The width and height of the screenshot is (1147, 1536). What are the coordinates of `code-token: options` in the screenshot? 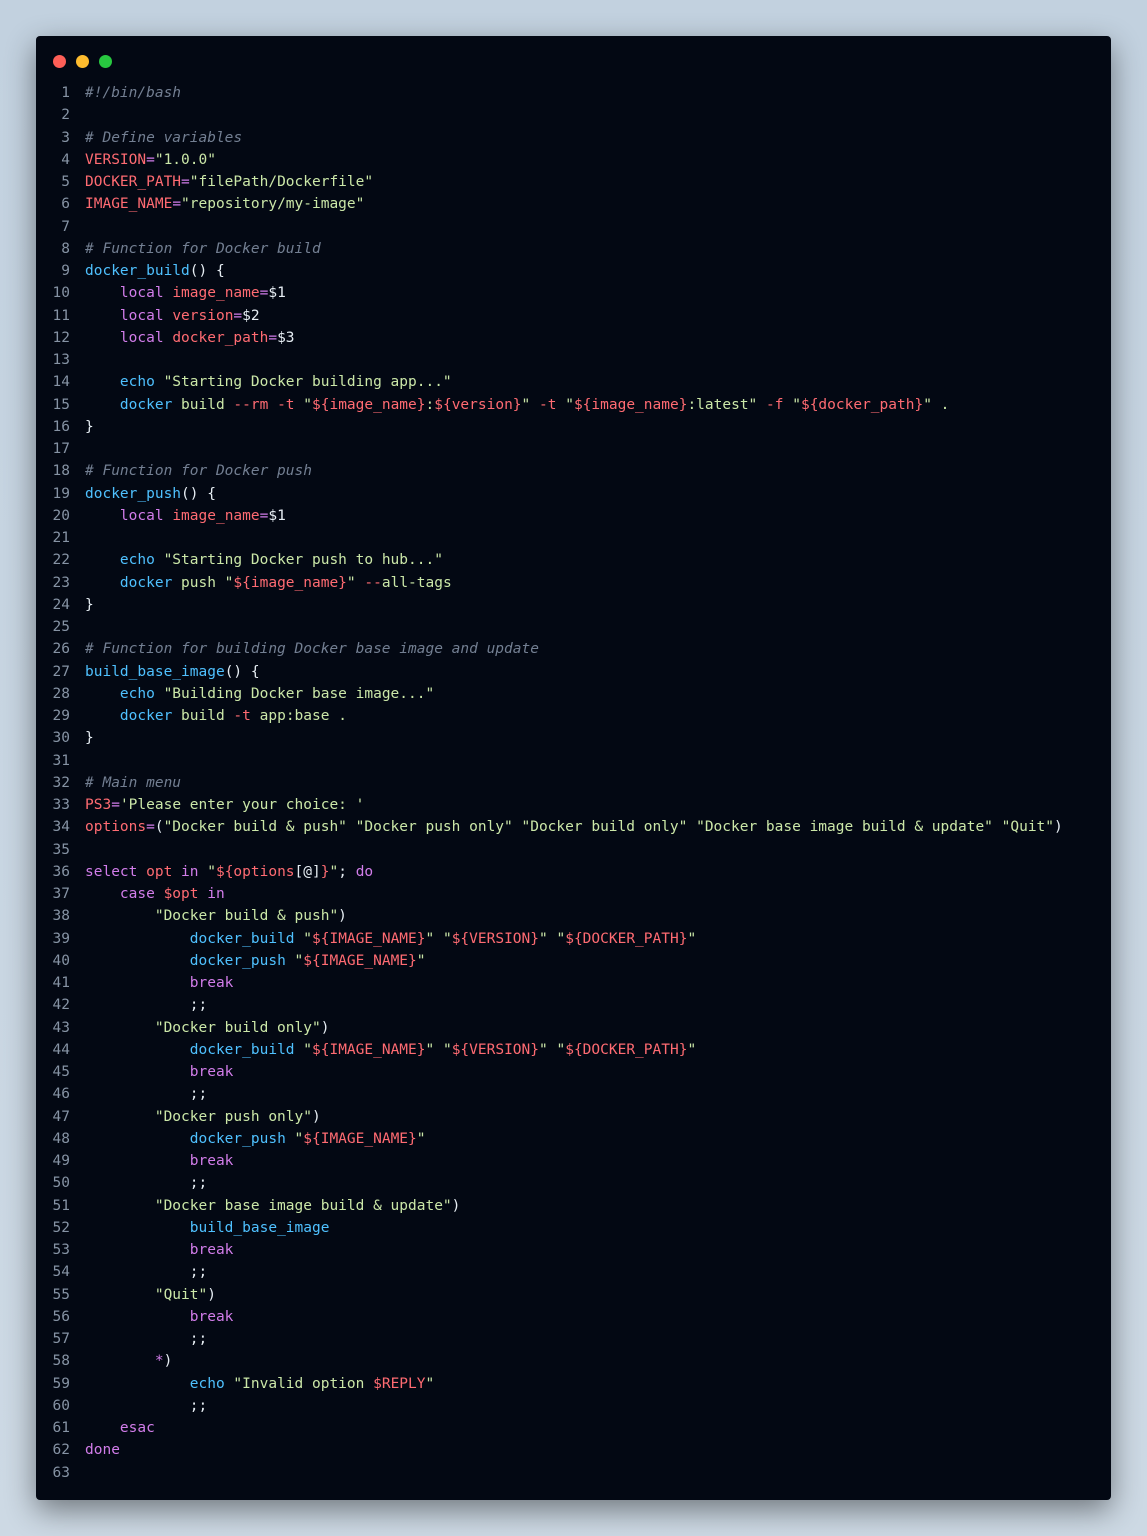 It's located at (116, 827).